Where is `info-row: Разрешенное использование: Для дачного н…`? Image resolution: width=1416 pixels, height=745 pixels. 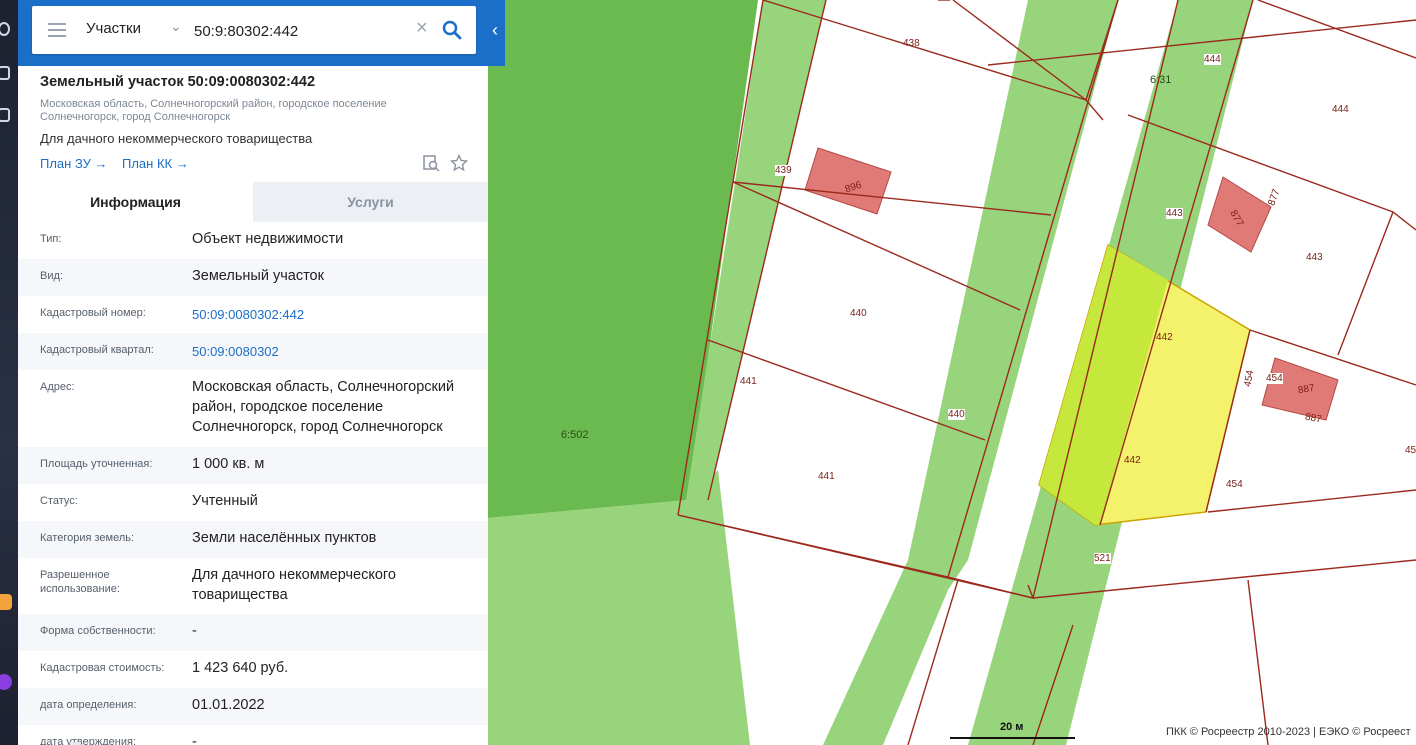
info-row: Разрешенное использование: Для дачного н… is located at coordinates (253, 586).